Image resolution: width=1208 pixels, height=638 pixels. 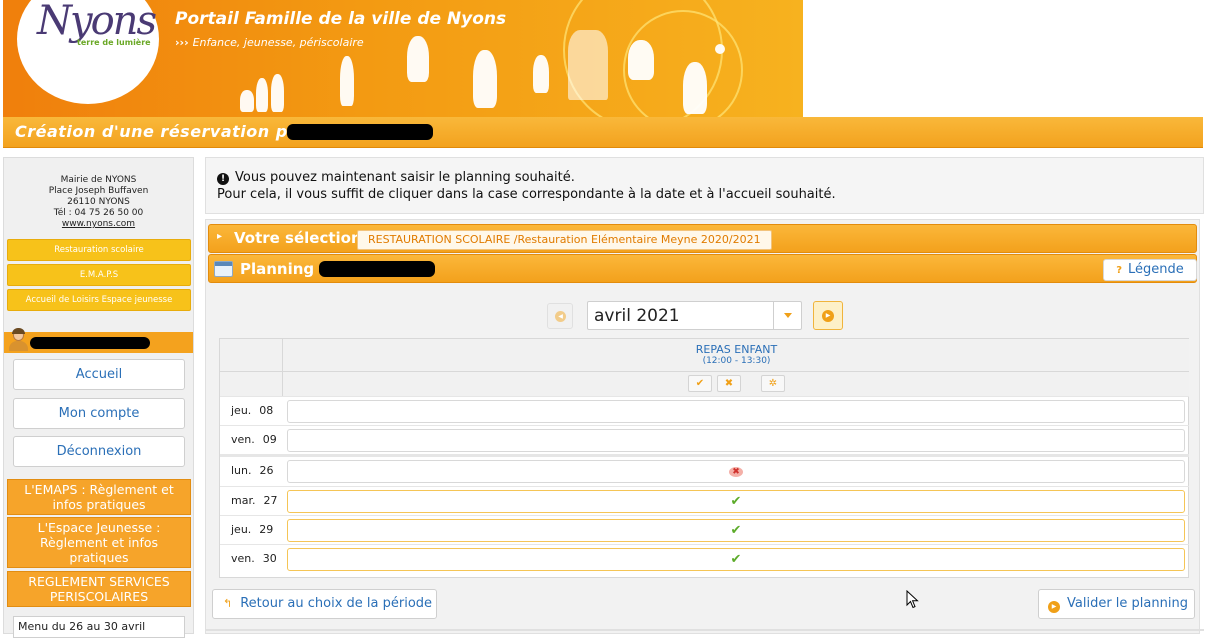 I want to click on address-line: Mairie de NYONS, so click(x=98, y=180).